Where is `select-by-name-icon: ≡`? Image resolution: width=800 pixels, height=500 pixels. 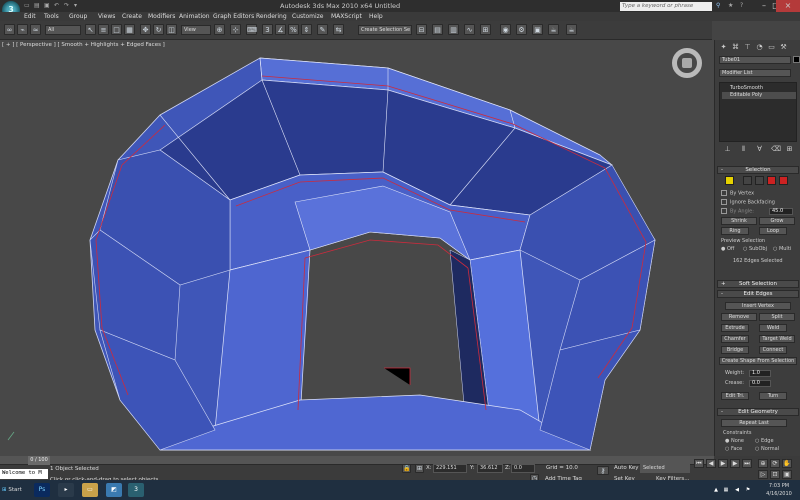 select-by-name-icon: ≡ is located at coordinates (103, 29).